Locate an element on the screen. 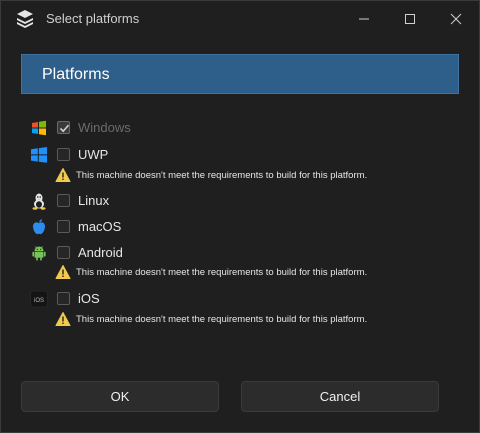 The height and width of the screenshot is (433, 480). title-bar: Select platforms is located at coordinates (240, 19).